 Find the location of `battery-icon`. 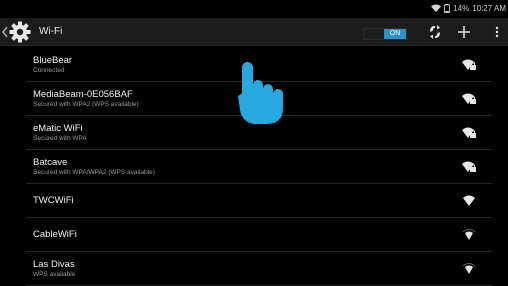

battery-icon is located at coordinates (447, 8).